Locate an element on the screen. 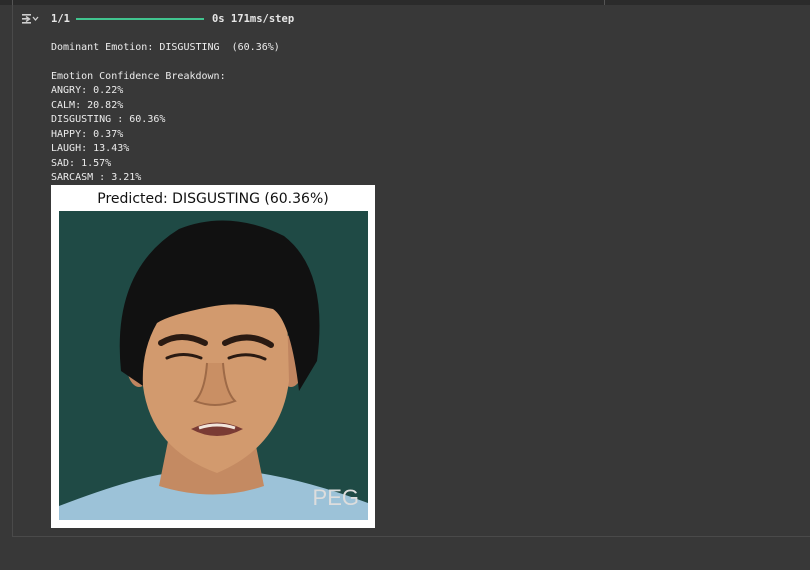  dominant-emotion-text: Dominant Emotion: DISGUSTING (60.36%) is located at coordinates (165, 47).